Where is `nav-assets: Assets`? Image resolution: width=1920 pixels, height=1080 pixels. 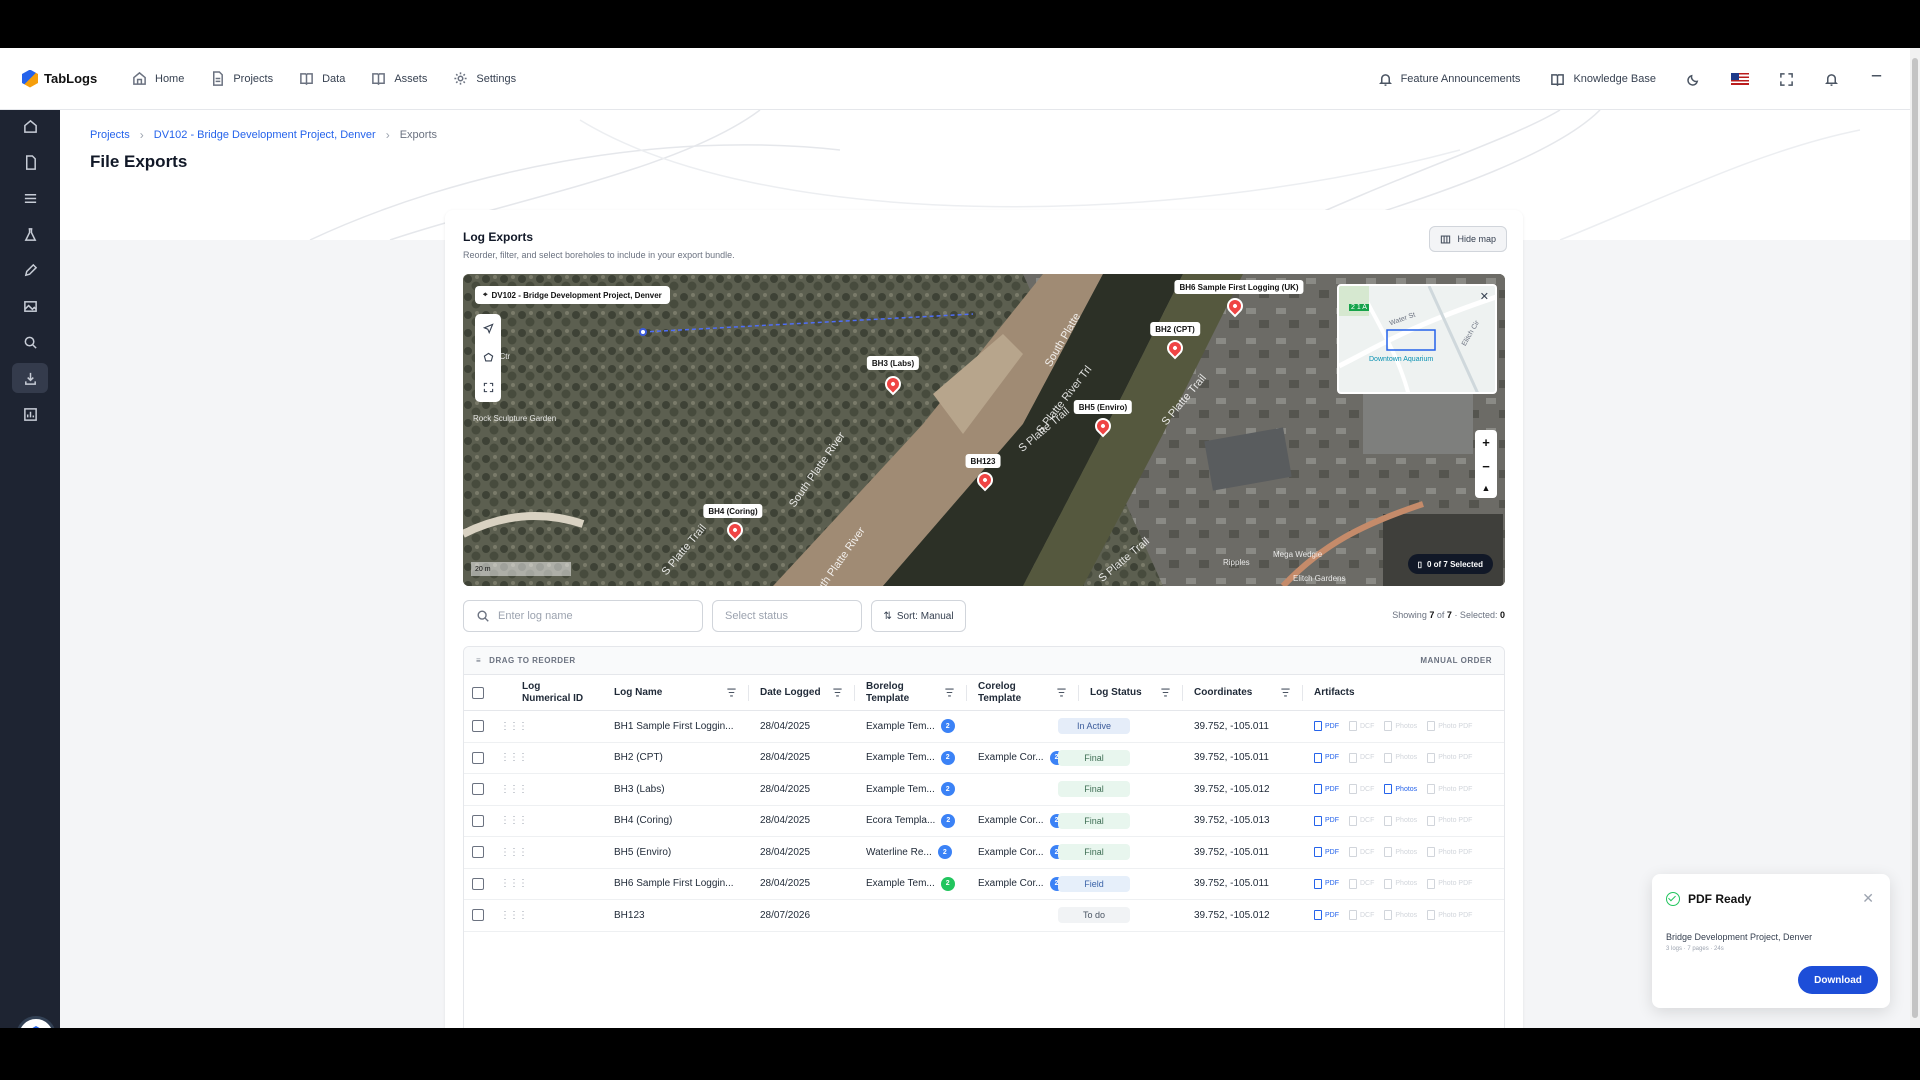 nav-assets: Assets is located at coordinates (399, 78).